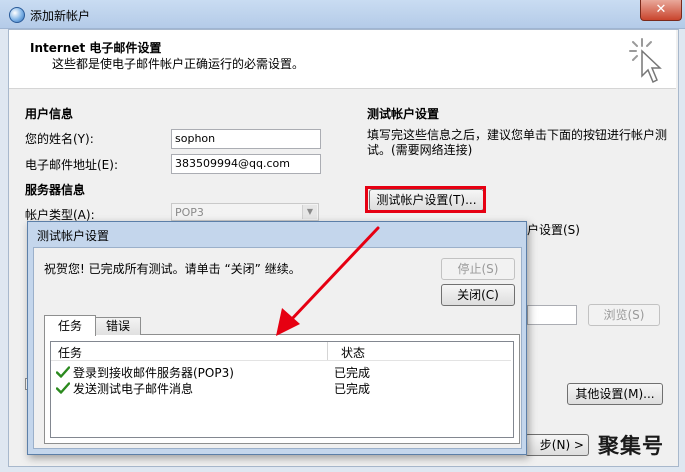 This screenshot has height=472, width=685. I want to click on close-icon: ✕, so click(661, 9).